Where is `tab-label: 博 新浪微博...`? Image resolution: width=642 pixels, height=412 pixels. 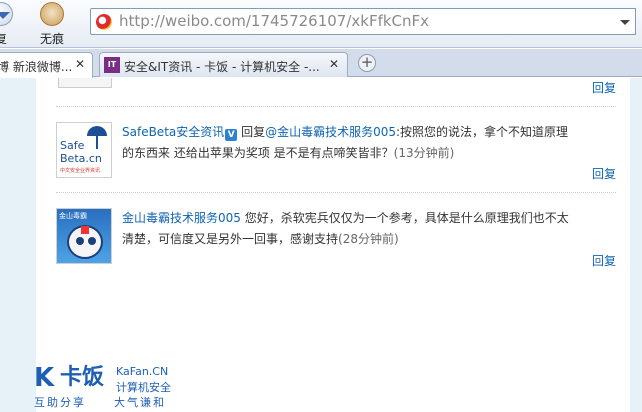 tab-label: 博 新浪微博... is located at coordinates (36, 67).